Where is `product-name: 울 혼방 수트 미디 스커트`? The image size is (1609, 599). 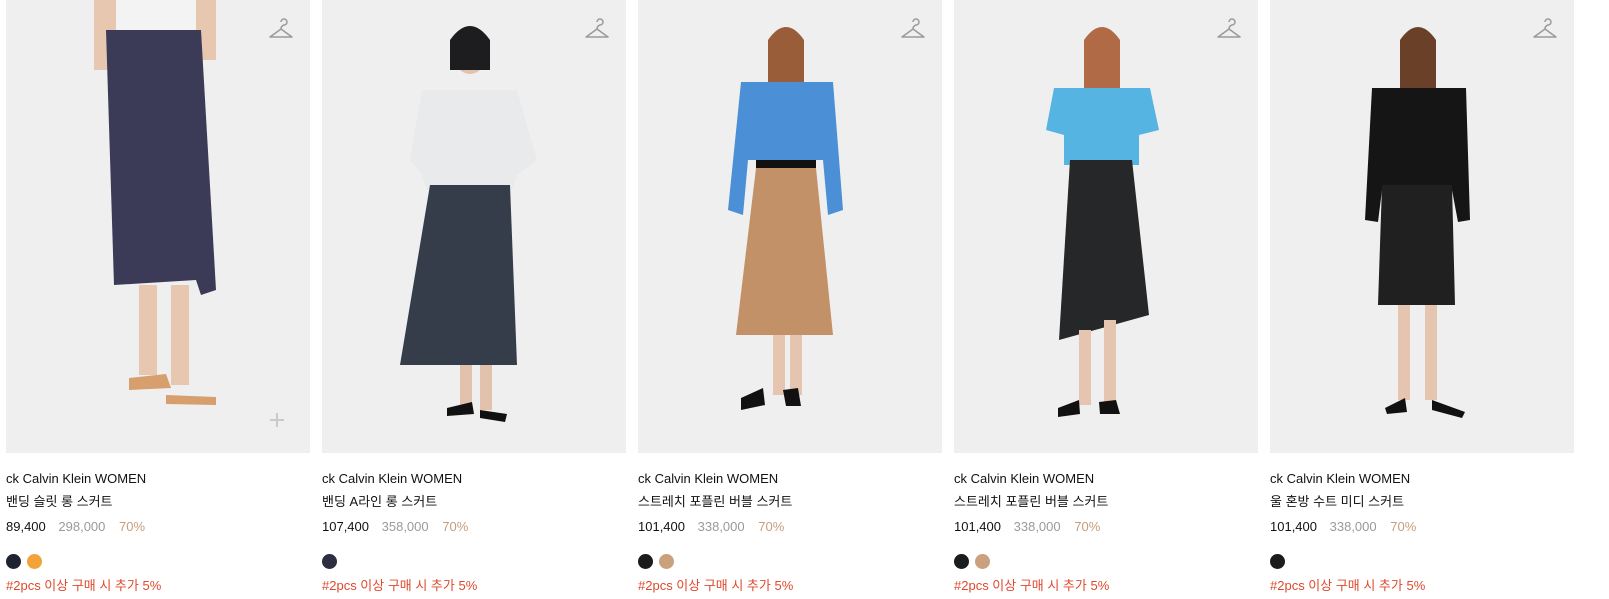 product-name: 울 혼방 수트 미디 스커트 is located at coordinates (1422, 502).